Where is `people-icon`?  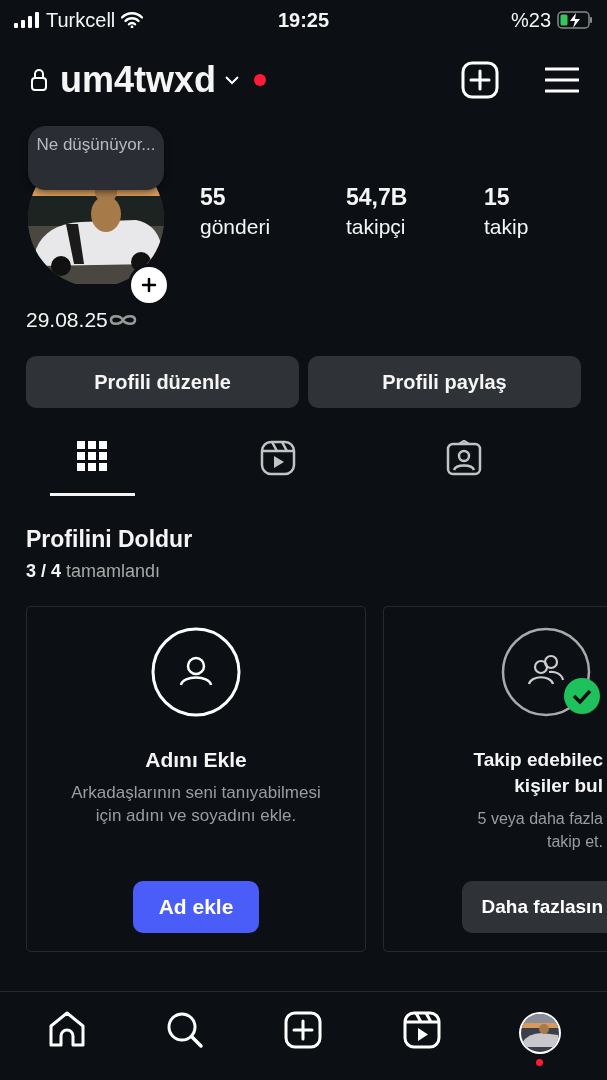
people-icon is located at coordinates (546, 672).